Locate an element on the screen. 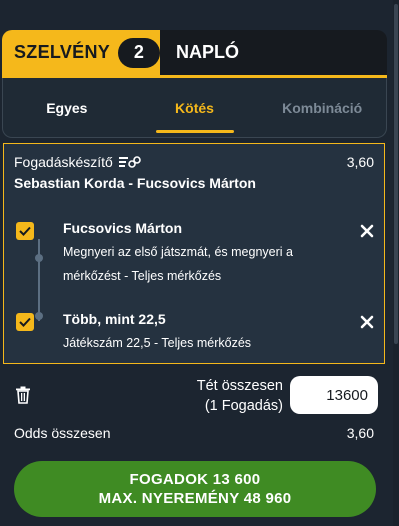 Image resolution: width=399 pixels, height=526 pixels. top-tabs: SZELVÉNY 2 NAPLÓ is located at coordinates (194, 54).